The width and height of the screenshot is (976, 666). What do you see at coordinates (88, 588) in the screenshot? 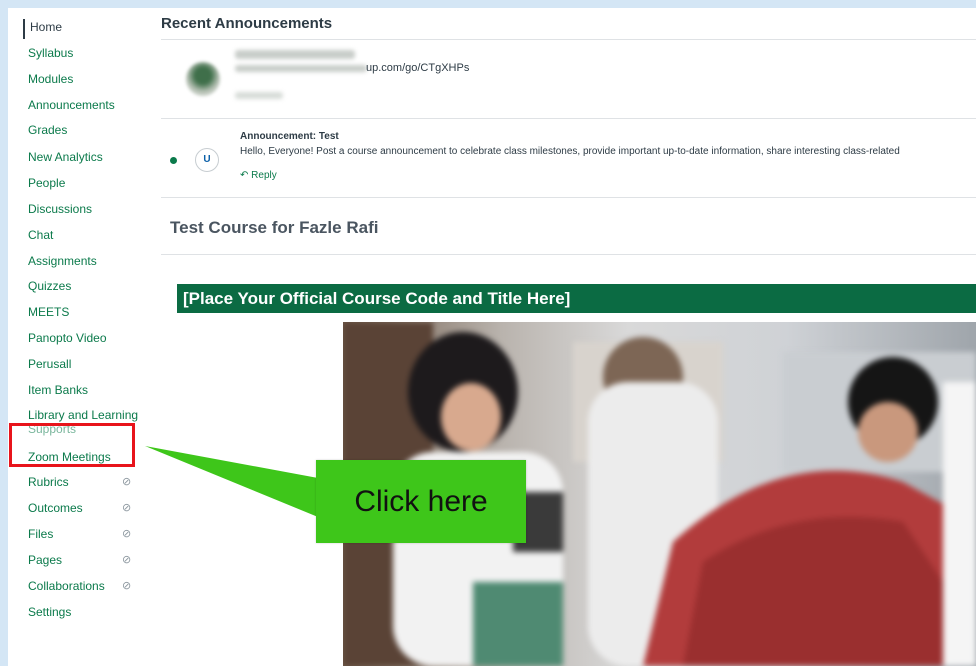
I see `nav-collaborations: Collaborations ⊘` at bounding box center [88, 588].